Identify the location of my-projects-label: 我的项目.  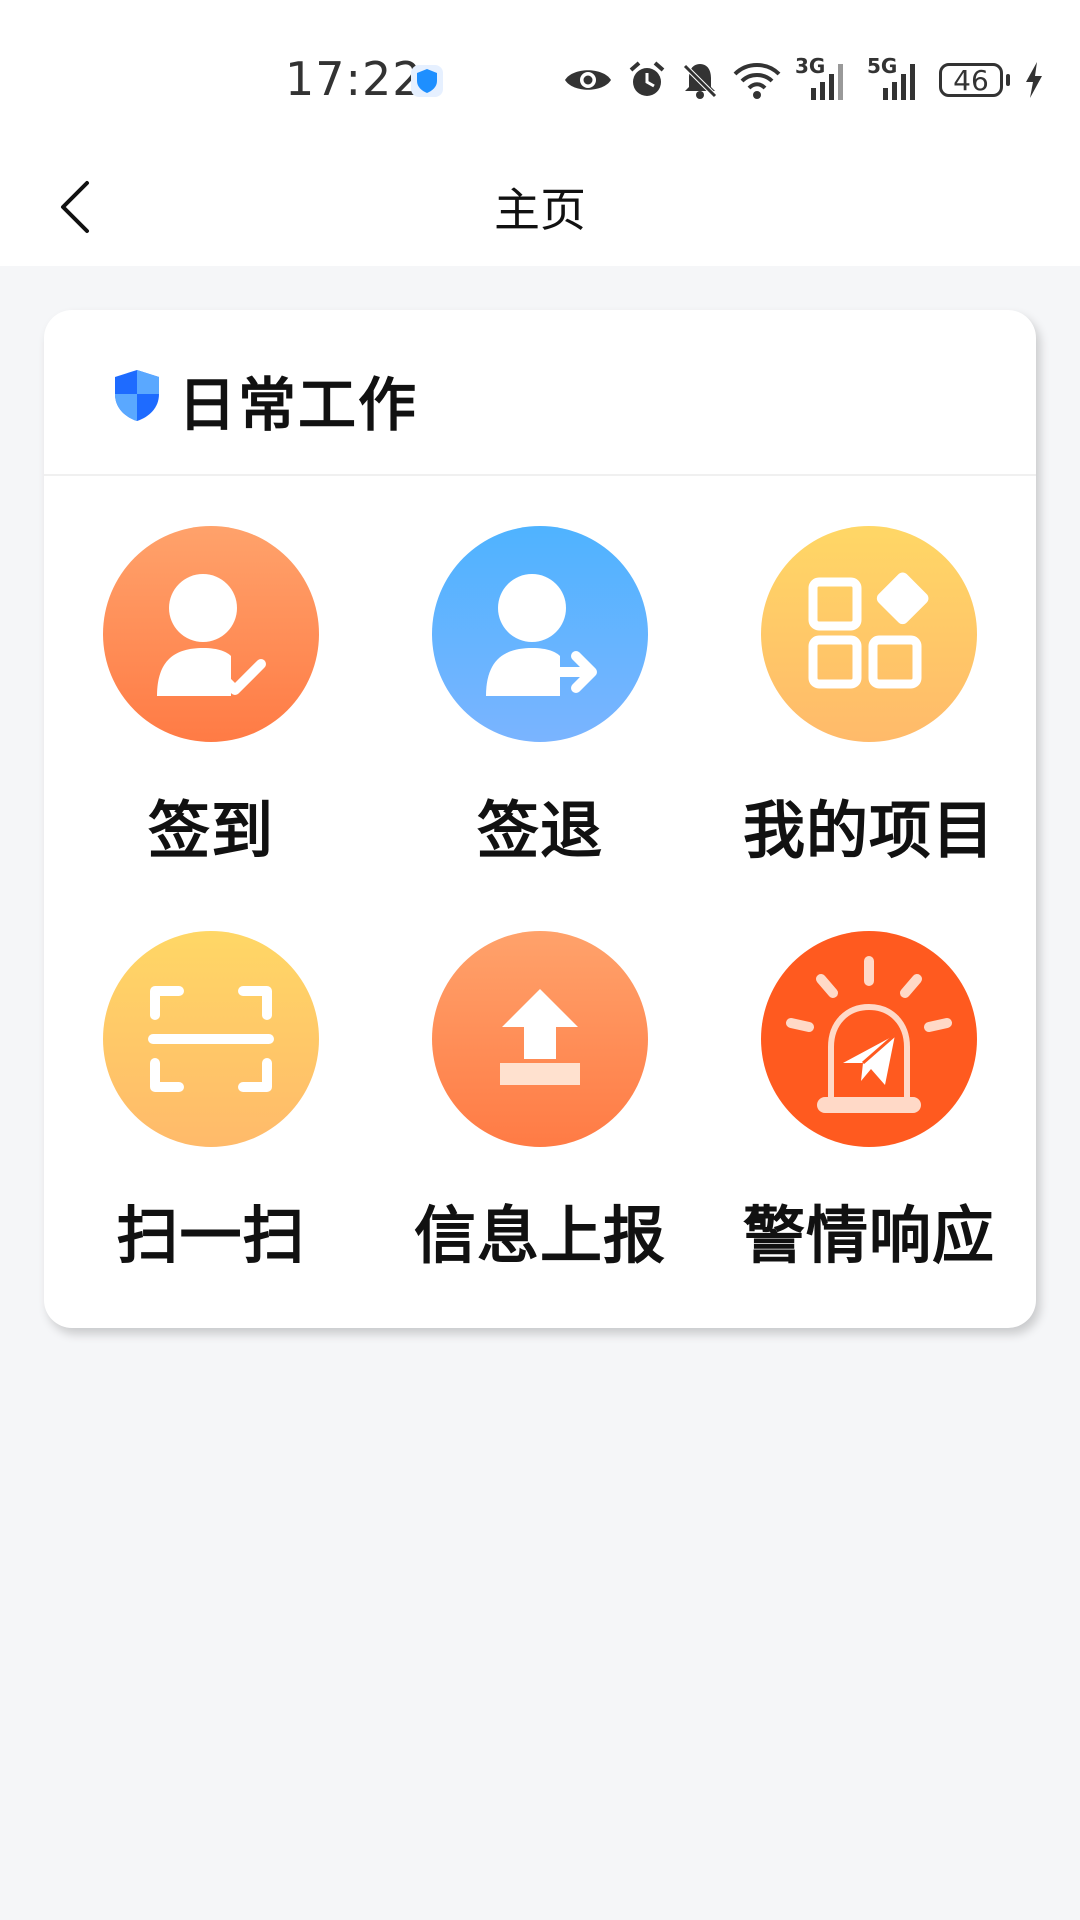
(868, 830).